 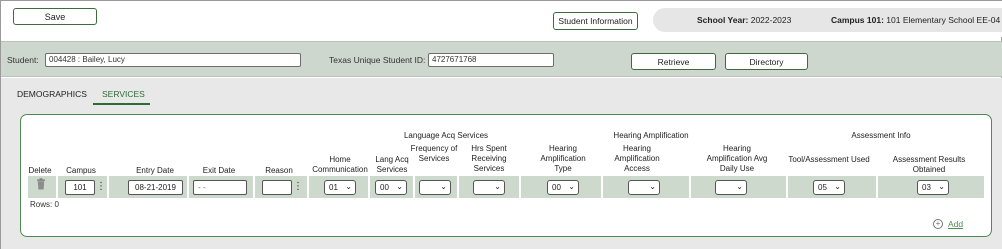 I want to click on student-label: Student:, so click(x=23, y=60).